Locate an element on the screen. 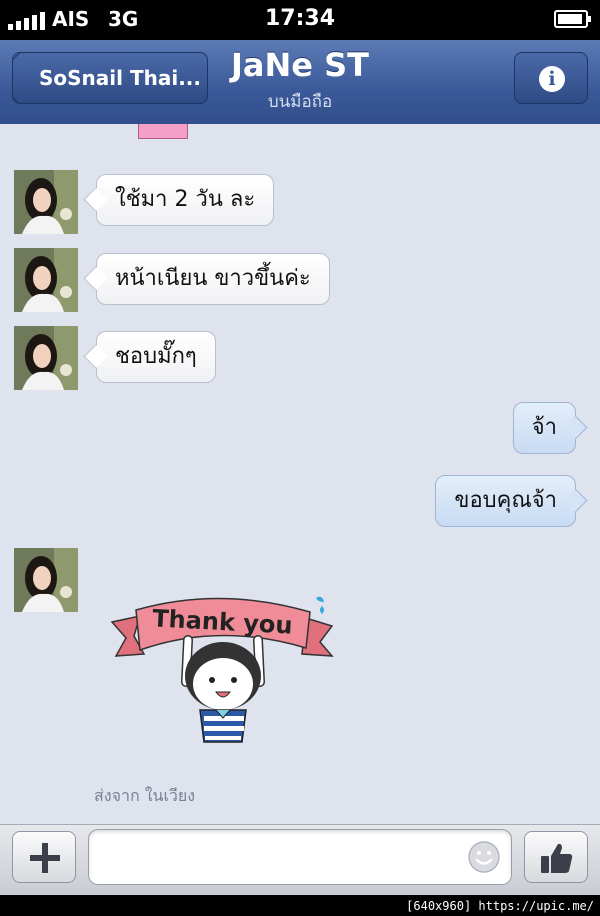 This screenshot has height=916, width=600. battery-icon is located at coordinates (572, 19).